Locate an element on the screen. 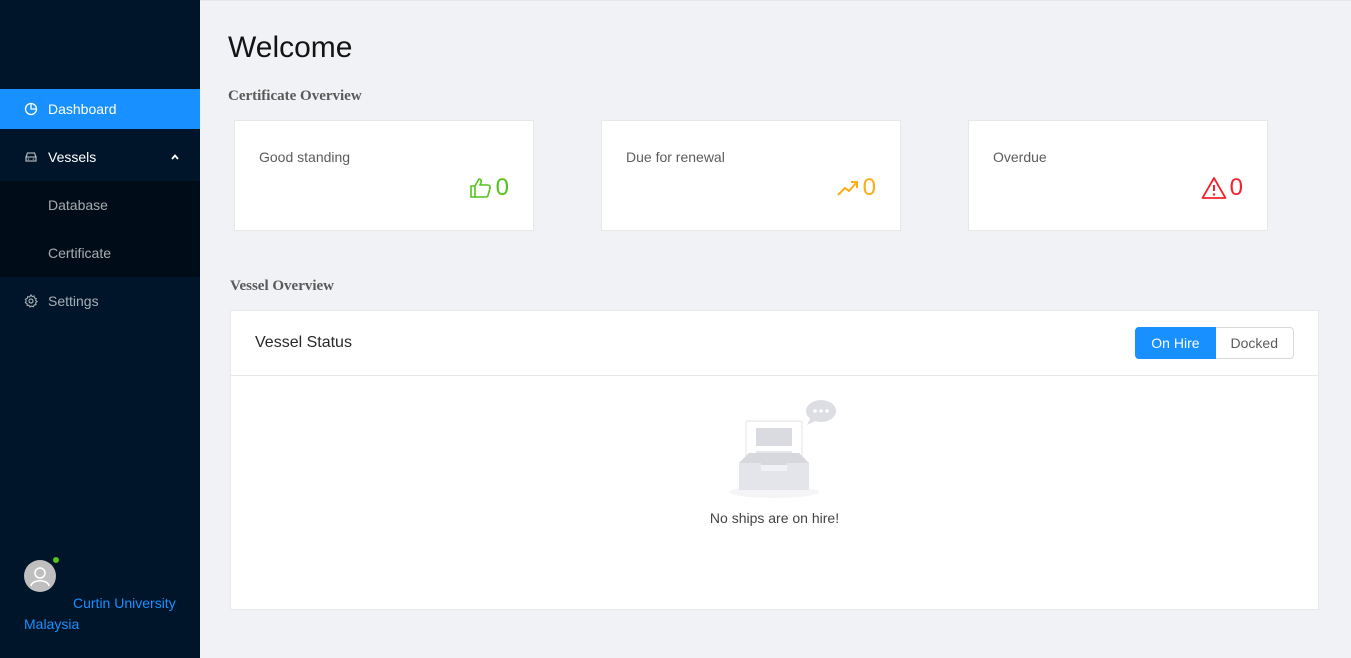 The image size is (1351, 658). vessel-status-toggle: On Hire Docked is located at coordinates (1214, 343).